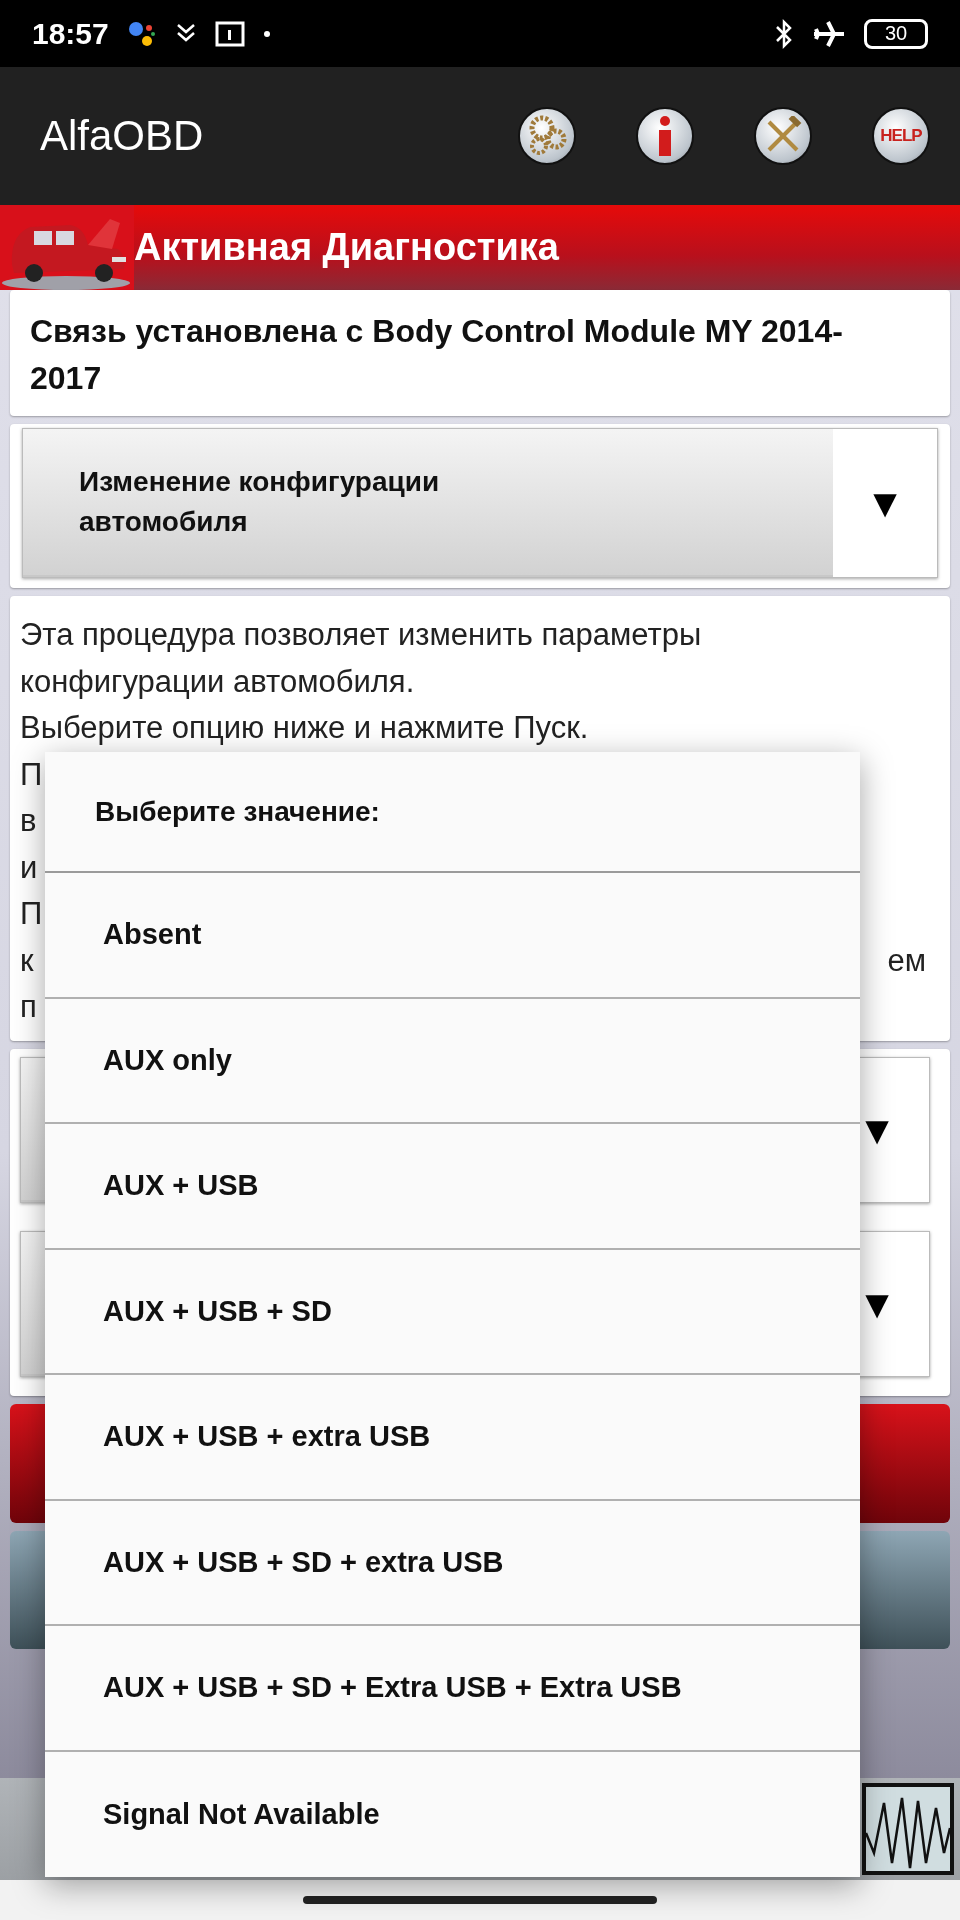 This screenshot has height=1920, width=960. What do you see at coordinates (480, 1900) in the screenshot?
I see `home-handle` at bounding box center [480, 1900].